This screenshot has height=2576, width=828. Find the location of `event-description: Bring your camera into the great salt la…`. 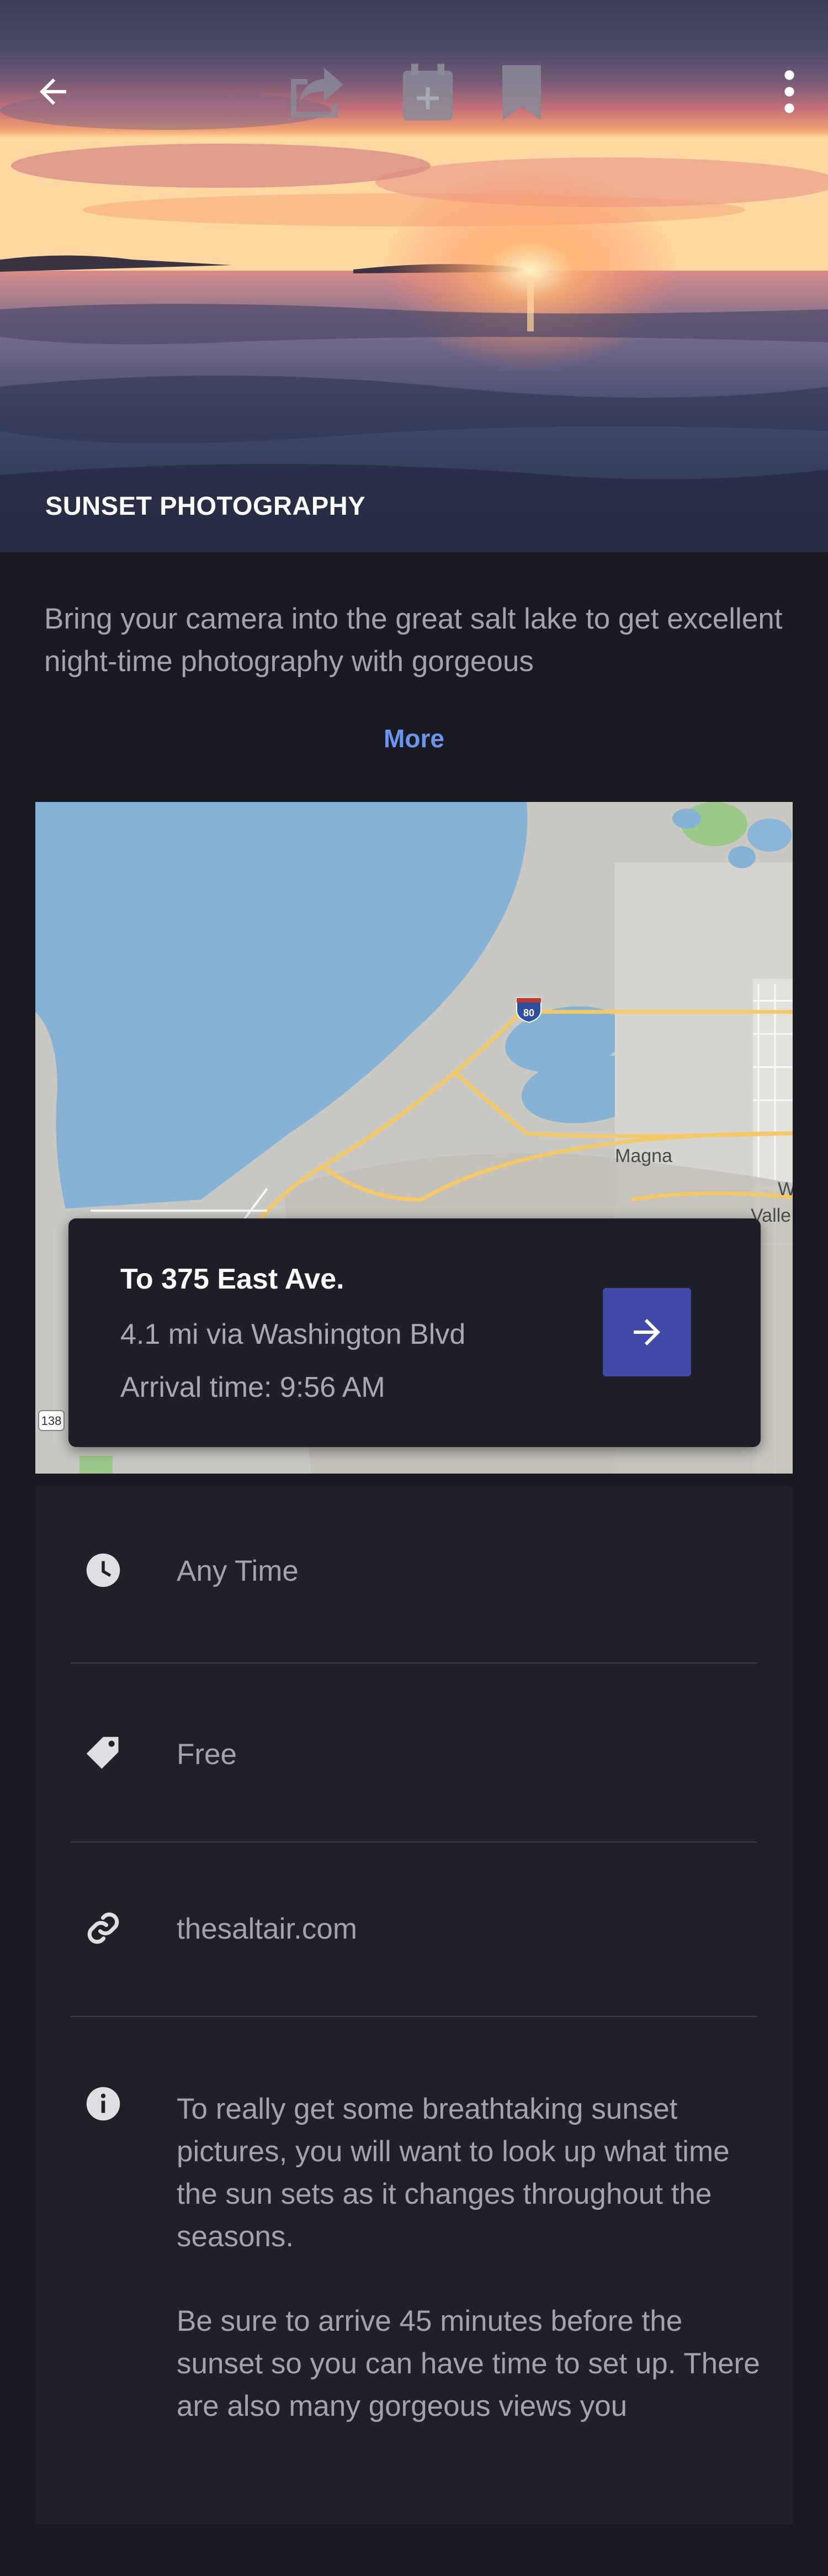

event-description: Bring your camera into the great salt la… is located at coordinates (414, 640).